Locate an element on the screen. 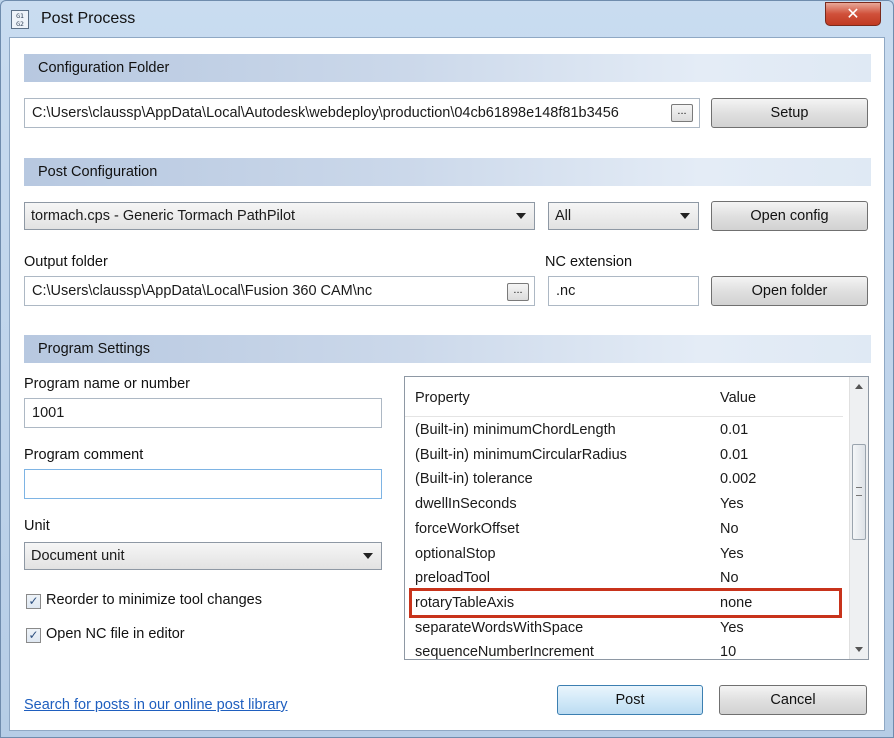 This screenshot has width=894, height=738. property-name: optionalStop is located at coordinates (455, 553).